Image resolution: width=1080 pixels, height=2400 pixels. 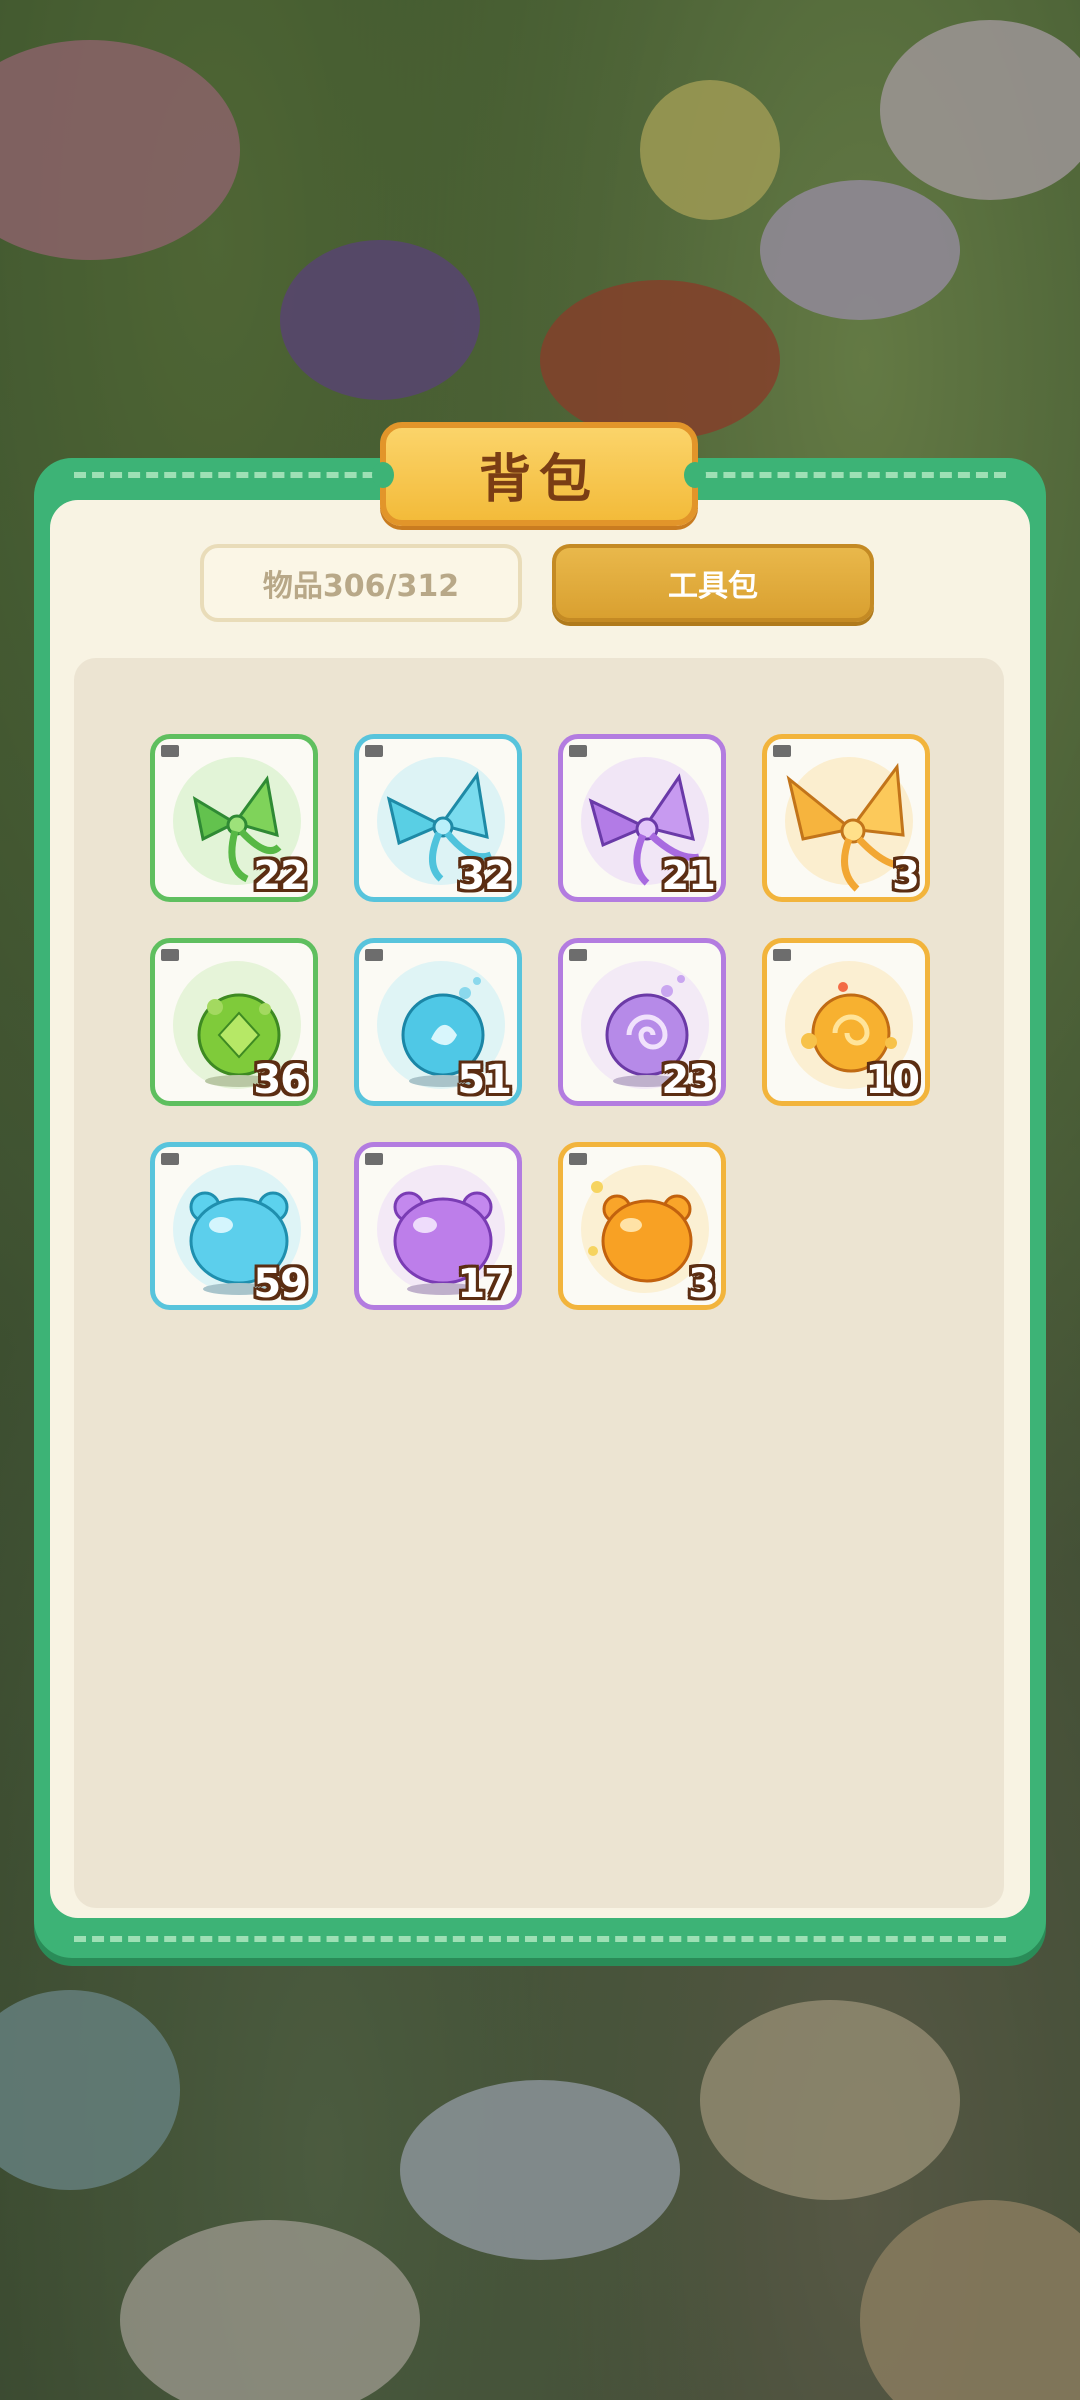 What do you see at coordinates (438, 1022) in the screenshot?
I see `item-slot: 51` at bounding box center [438, 1022].